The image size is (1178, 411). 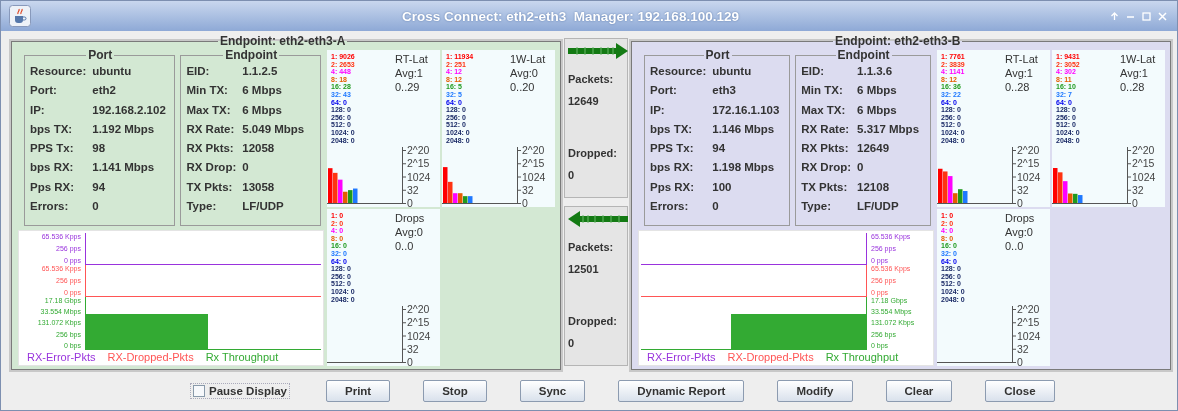 What do you see at coordinates (1021, 59) in the screenshot?
I see `histogram-title: RT-Lat` at bounding box center [1021, 59].